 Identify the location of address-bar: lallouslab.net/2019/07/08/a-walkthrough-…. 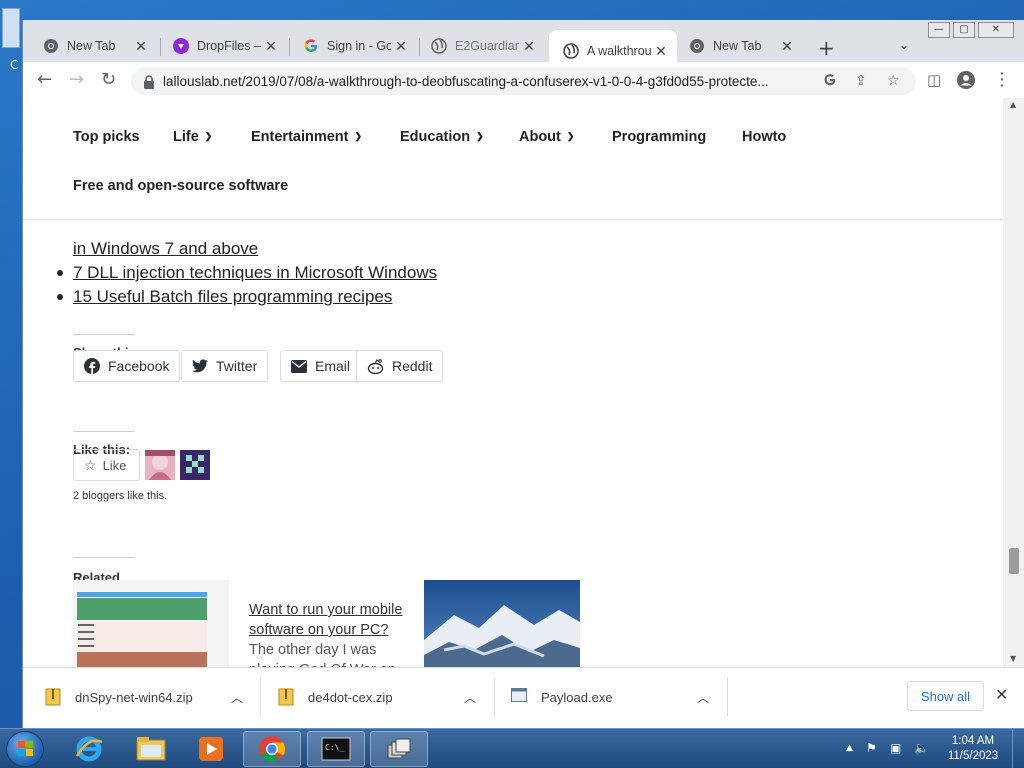
(523, 81).